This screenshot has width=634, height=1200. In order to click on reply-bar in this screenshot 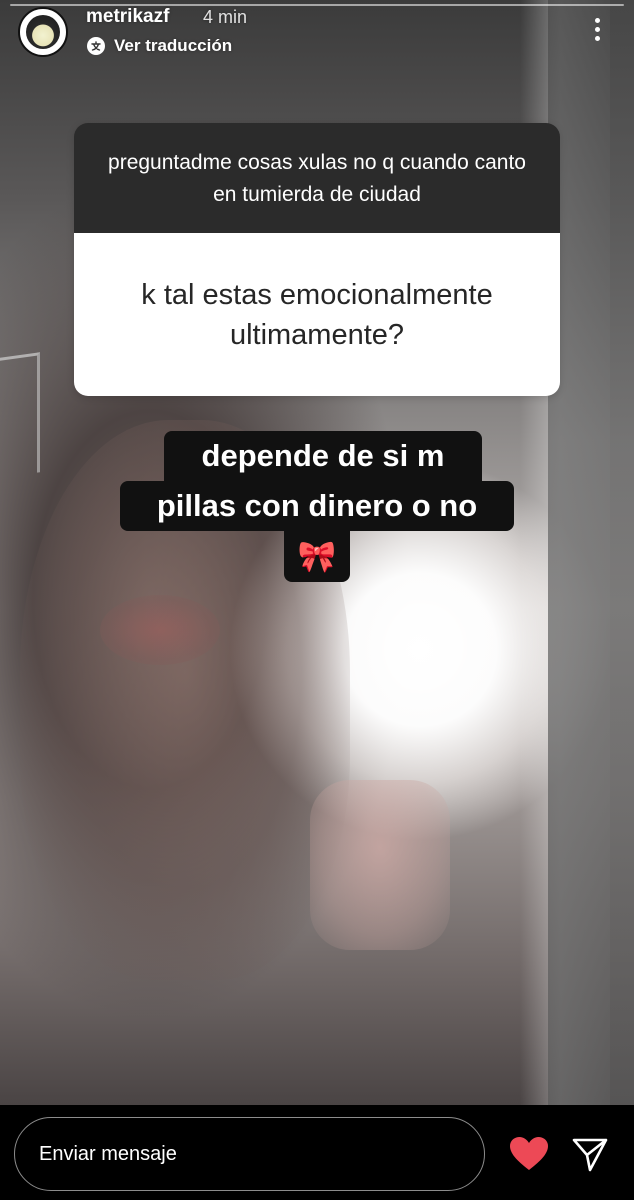, I will do `click(317, 1152)`.